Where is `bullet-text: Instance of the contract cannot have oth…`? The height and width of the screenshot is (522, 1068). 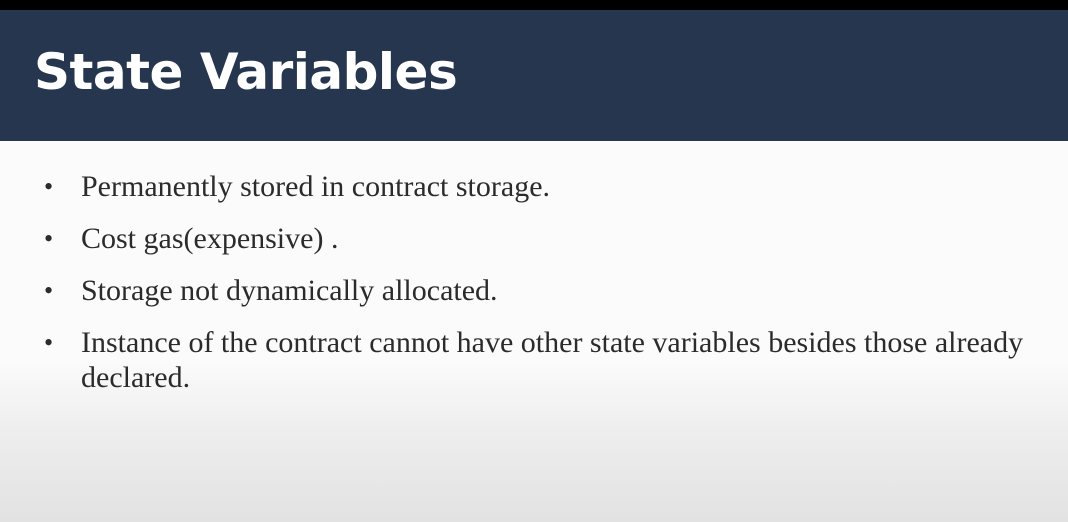
bullet-text: Instance of the contract cannot have oth… is located at coordinates (552, 360).